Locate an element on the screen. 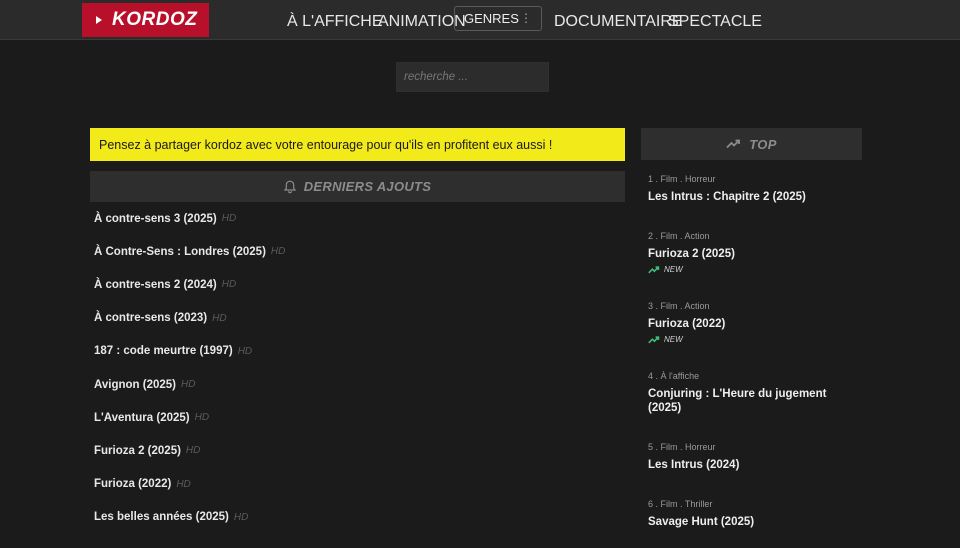  latest-item-title: À contre-sens (2023) is located at coordinates (151, 318).